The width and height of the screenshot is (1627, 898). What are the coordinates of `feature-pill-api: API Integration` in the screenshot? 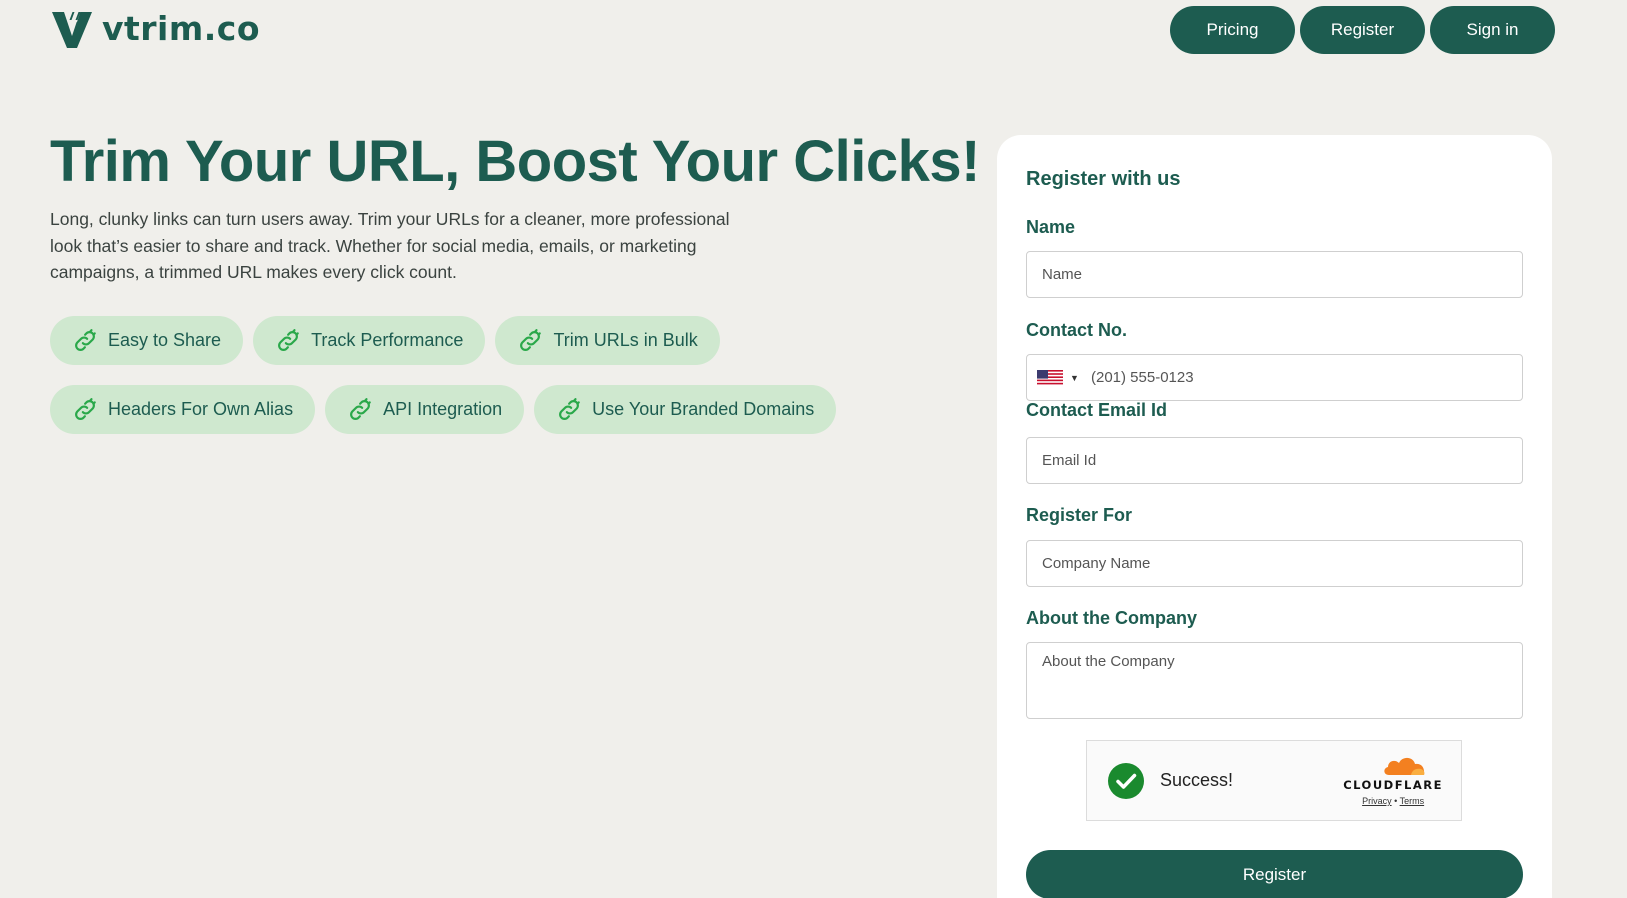 It's located at (425, 409).